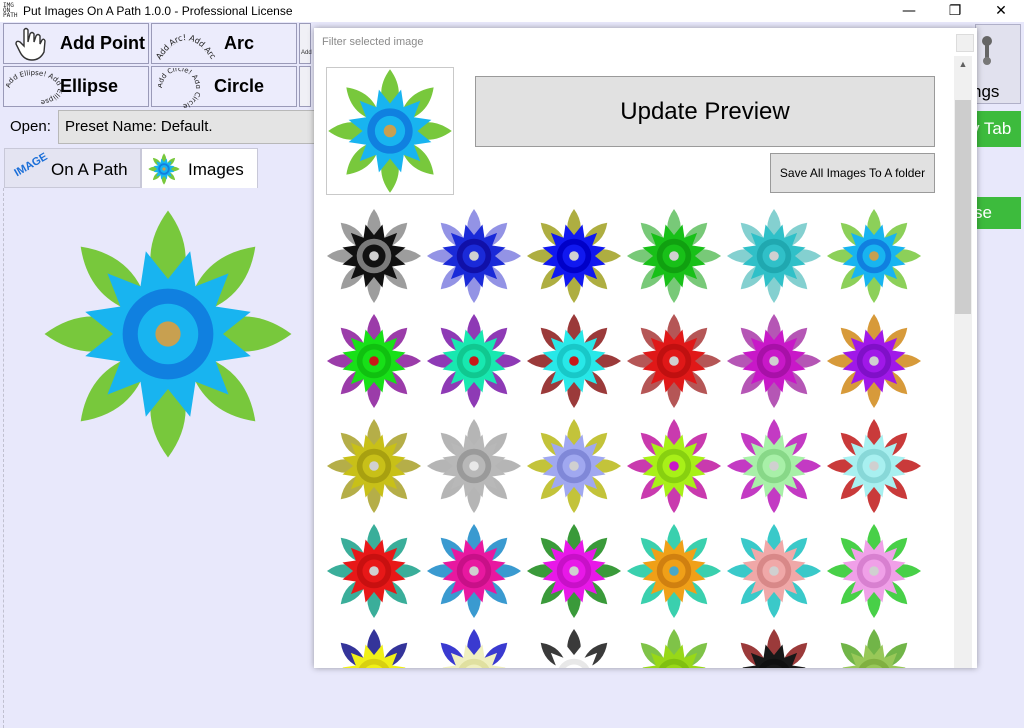  I want to click on update-preview-button: Update Preview, so click(705, 111).